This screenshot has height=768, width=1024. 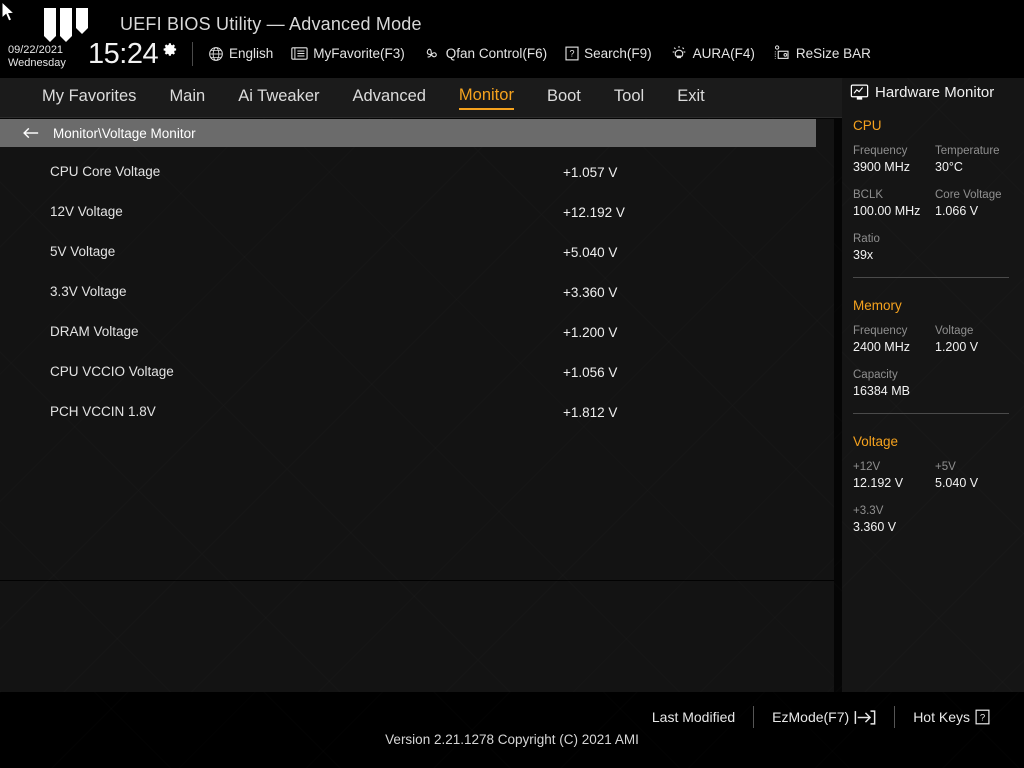 I want to click on sidebar-header: Hardware Monitor, so click(x=922, y=92).